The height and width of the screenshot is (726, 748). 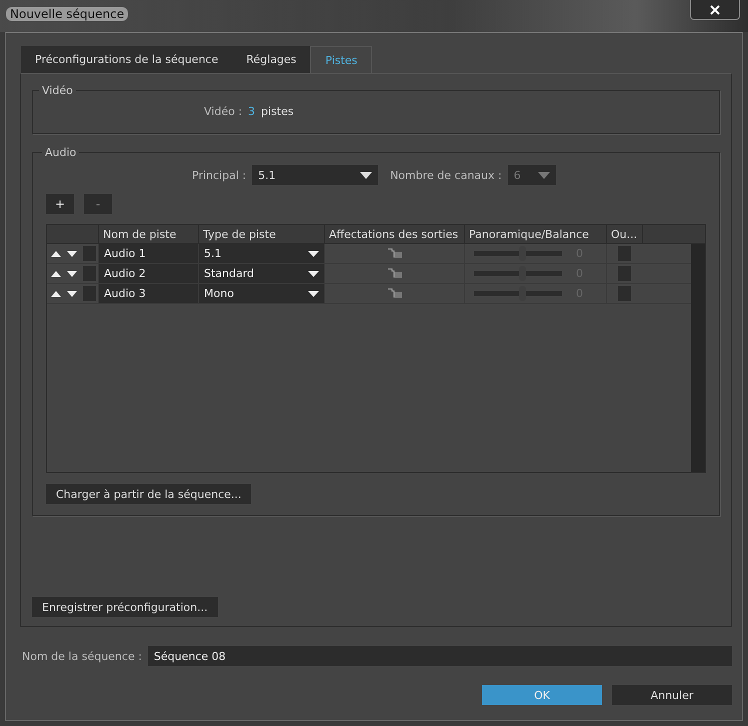 I want to click on add-button: +, so click(x=60, y=204).